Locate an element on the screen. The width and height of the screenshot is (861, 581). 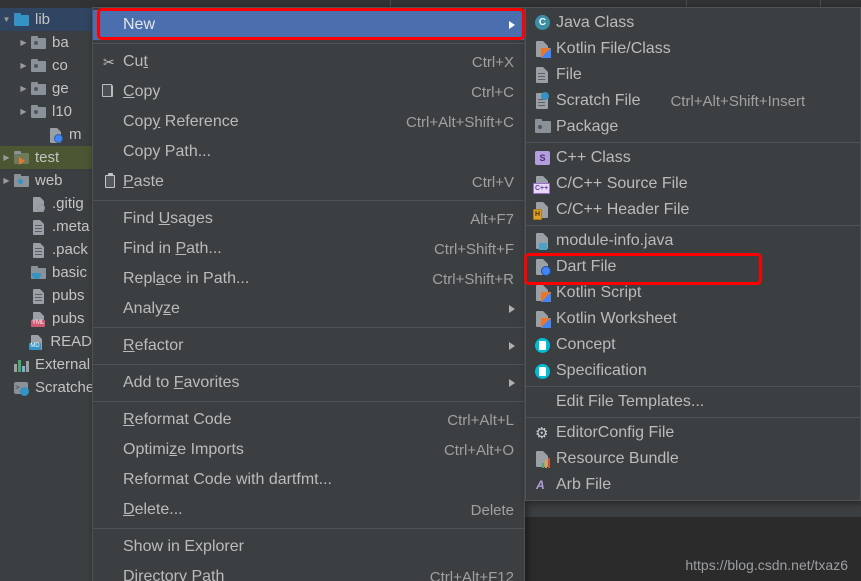
submenu-item-file: File is located at coordinates (693, 75).